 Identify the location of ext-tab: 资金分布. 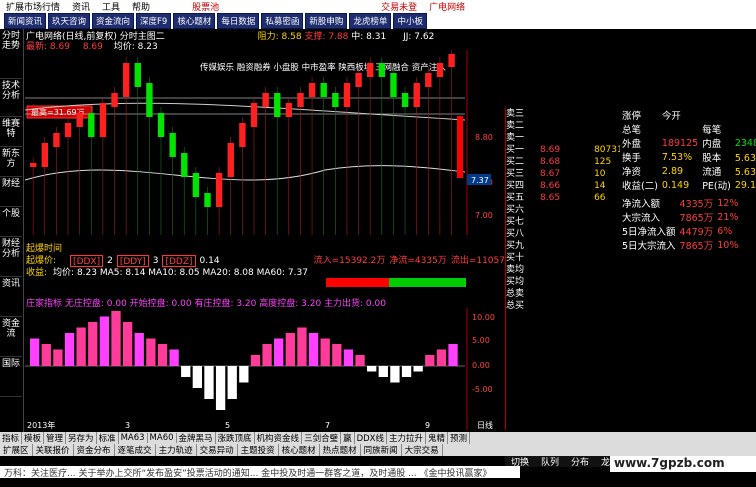
(94, 450).